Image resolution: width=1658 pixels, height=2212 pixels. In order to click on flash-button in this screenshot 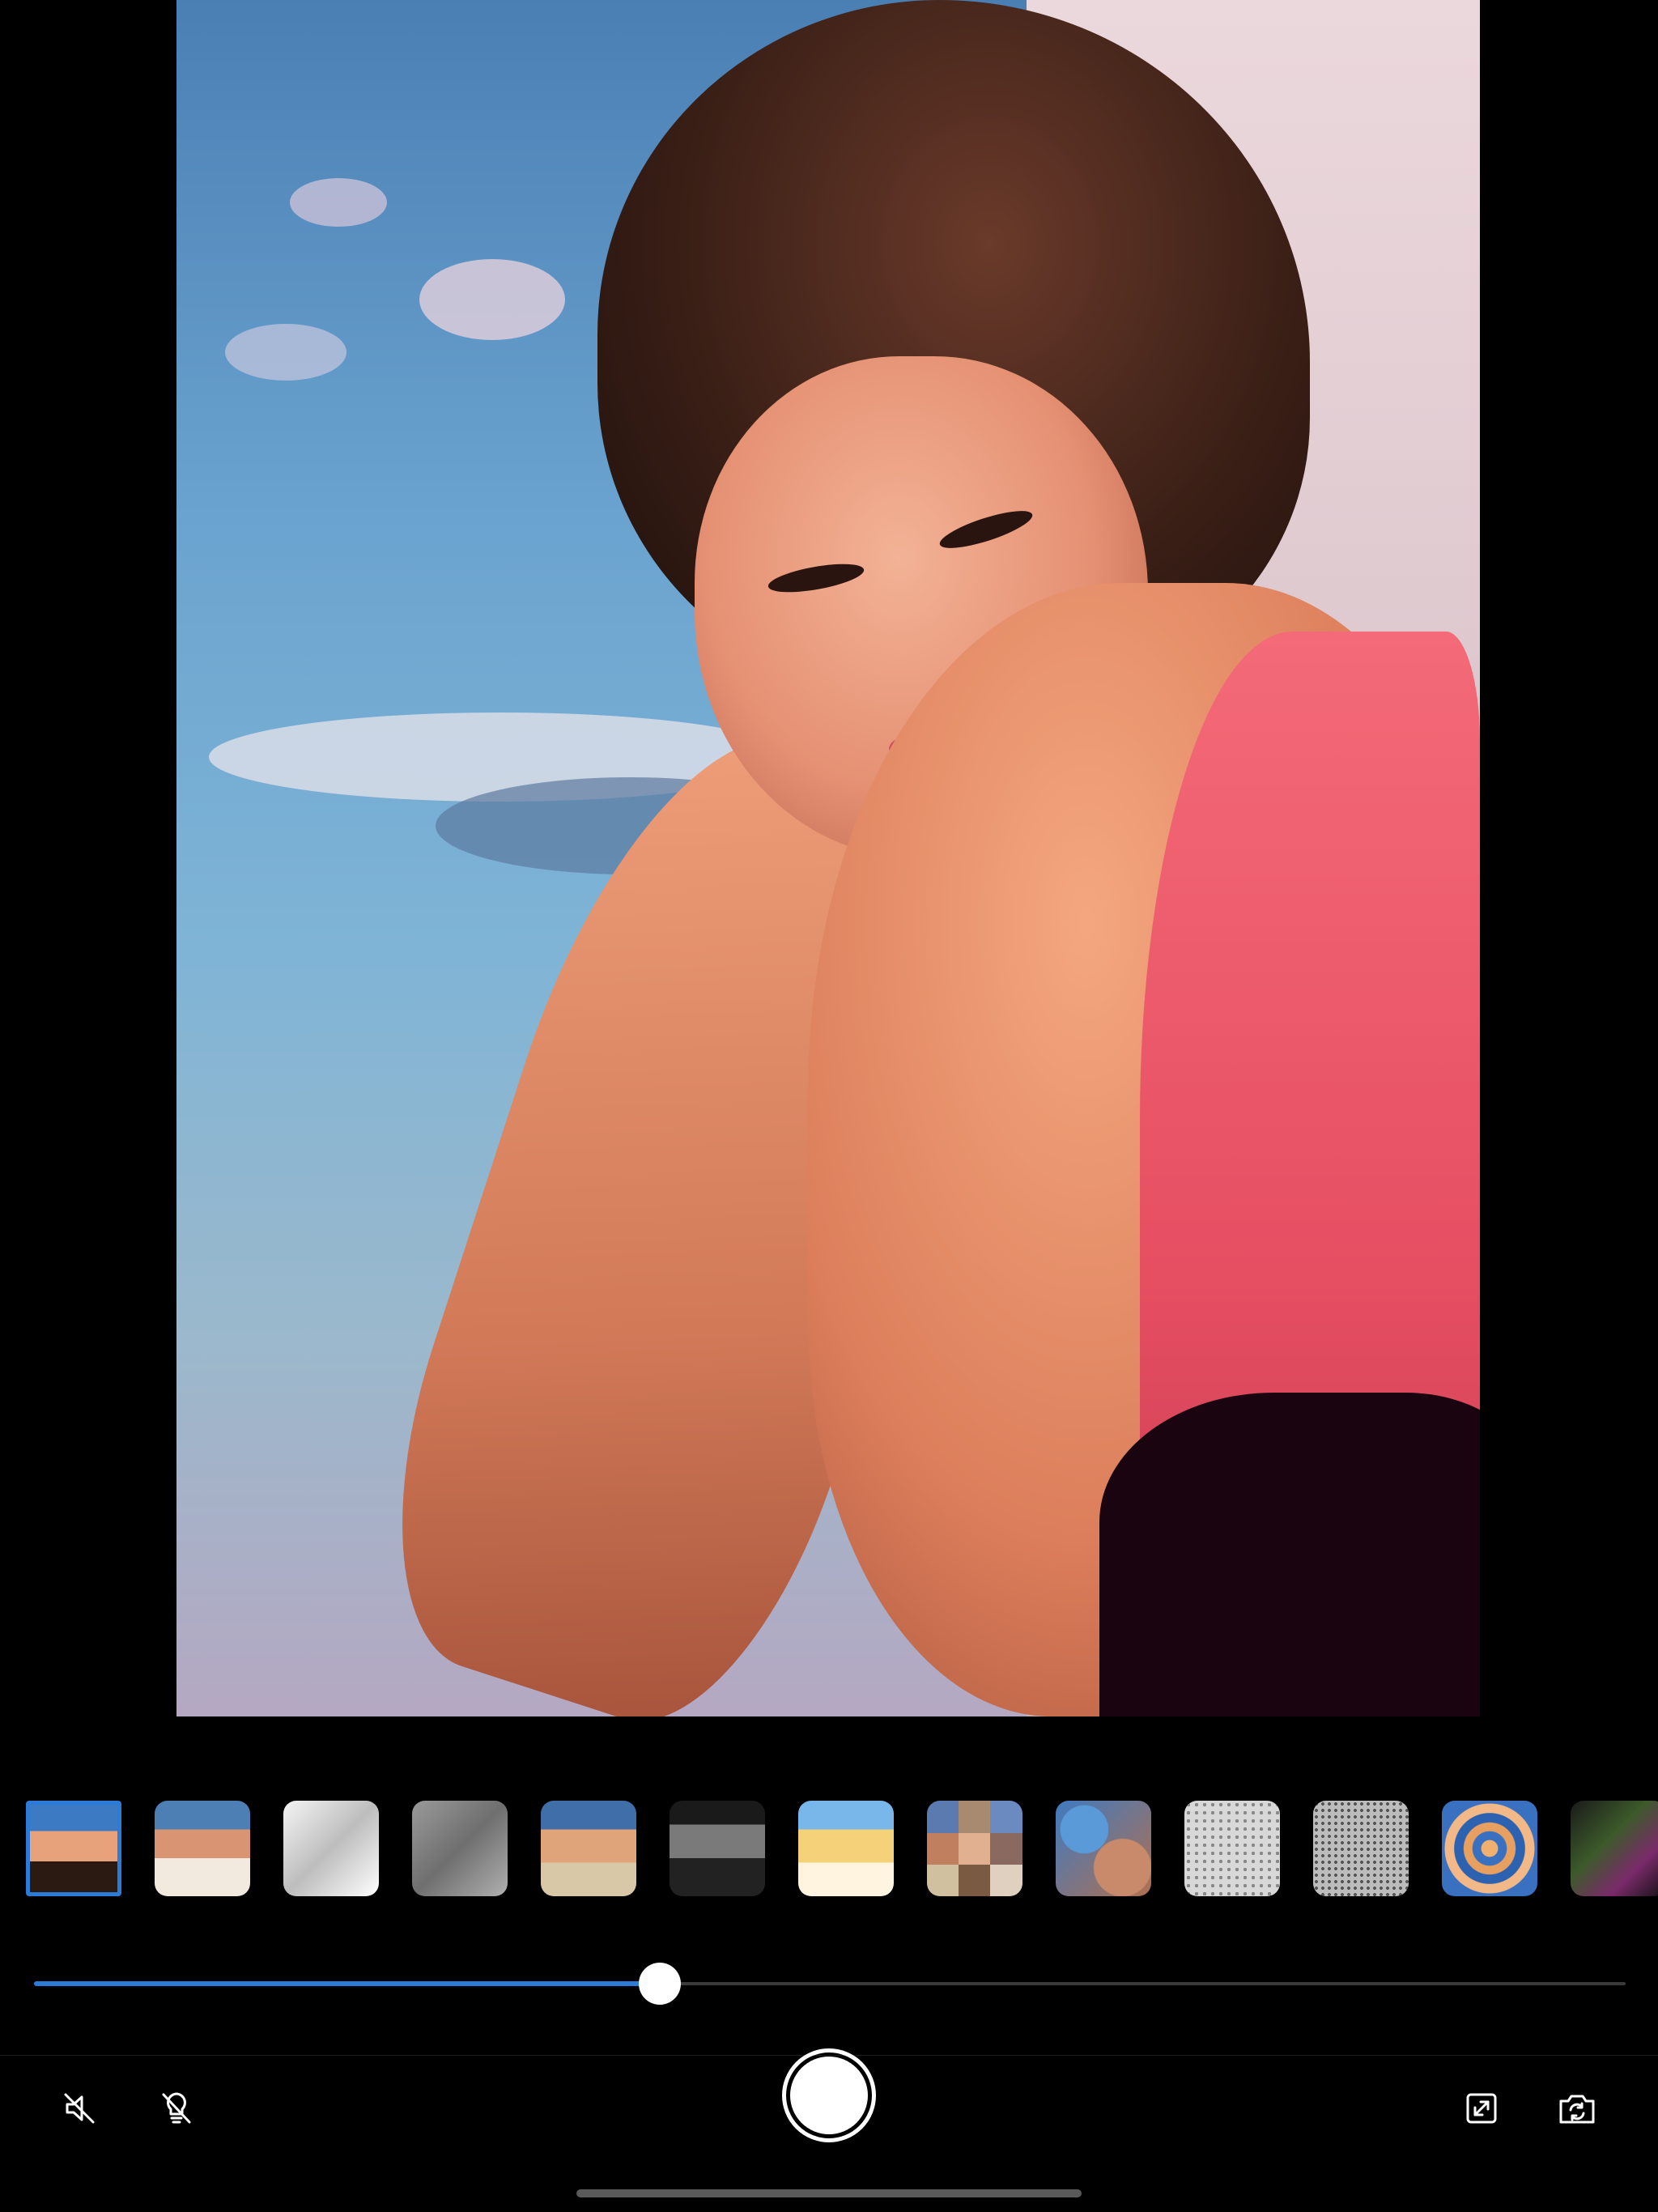, I will do `click(176, 2110)`.